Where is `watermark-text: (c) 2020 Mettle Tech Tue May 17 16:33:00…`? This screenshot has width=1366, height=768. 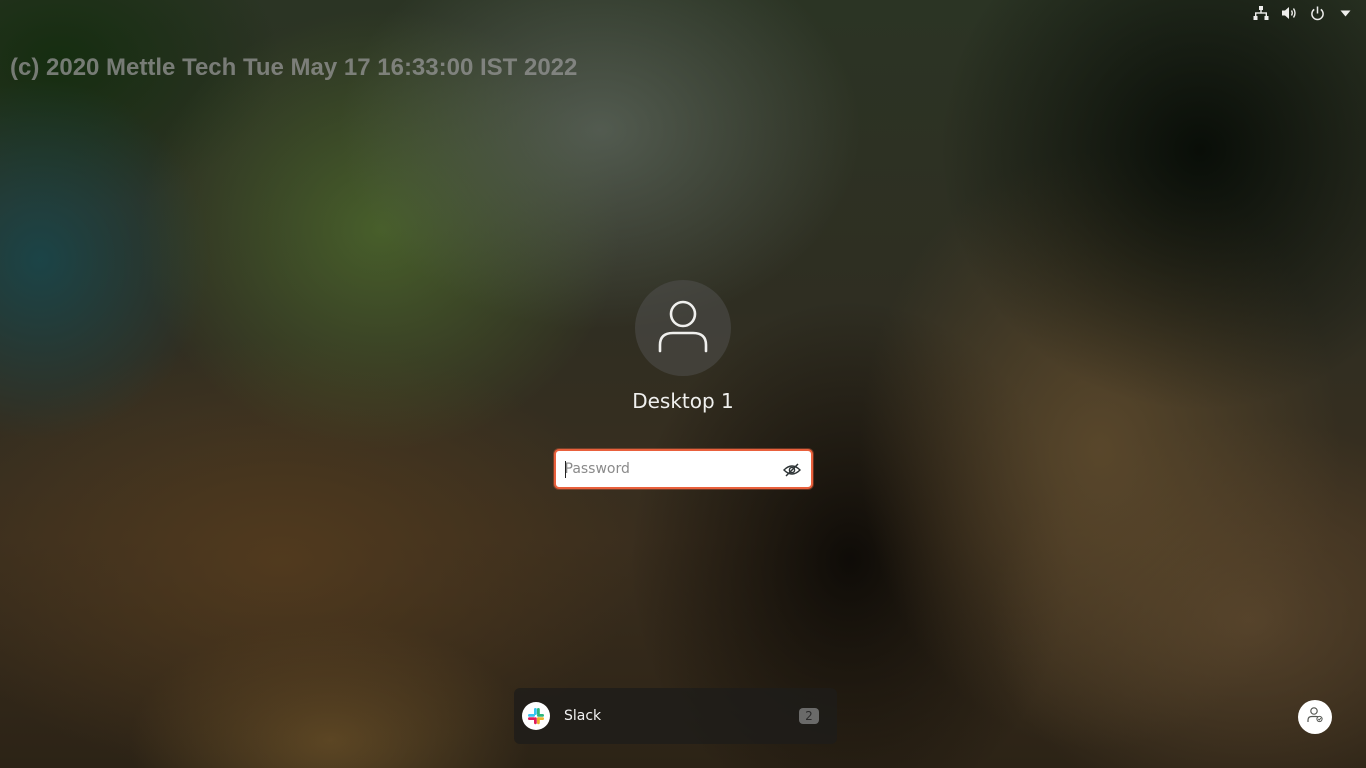
watermark-text: (c) 2020 Mettle Tech Tue May 17 16:33:00… is located at coordinates (294, 67).